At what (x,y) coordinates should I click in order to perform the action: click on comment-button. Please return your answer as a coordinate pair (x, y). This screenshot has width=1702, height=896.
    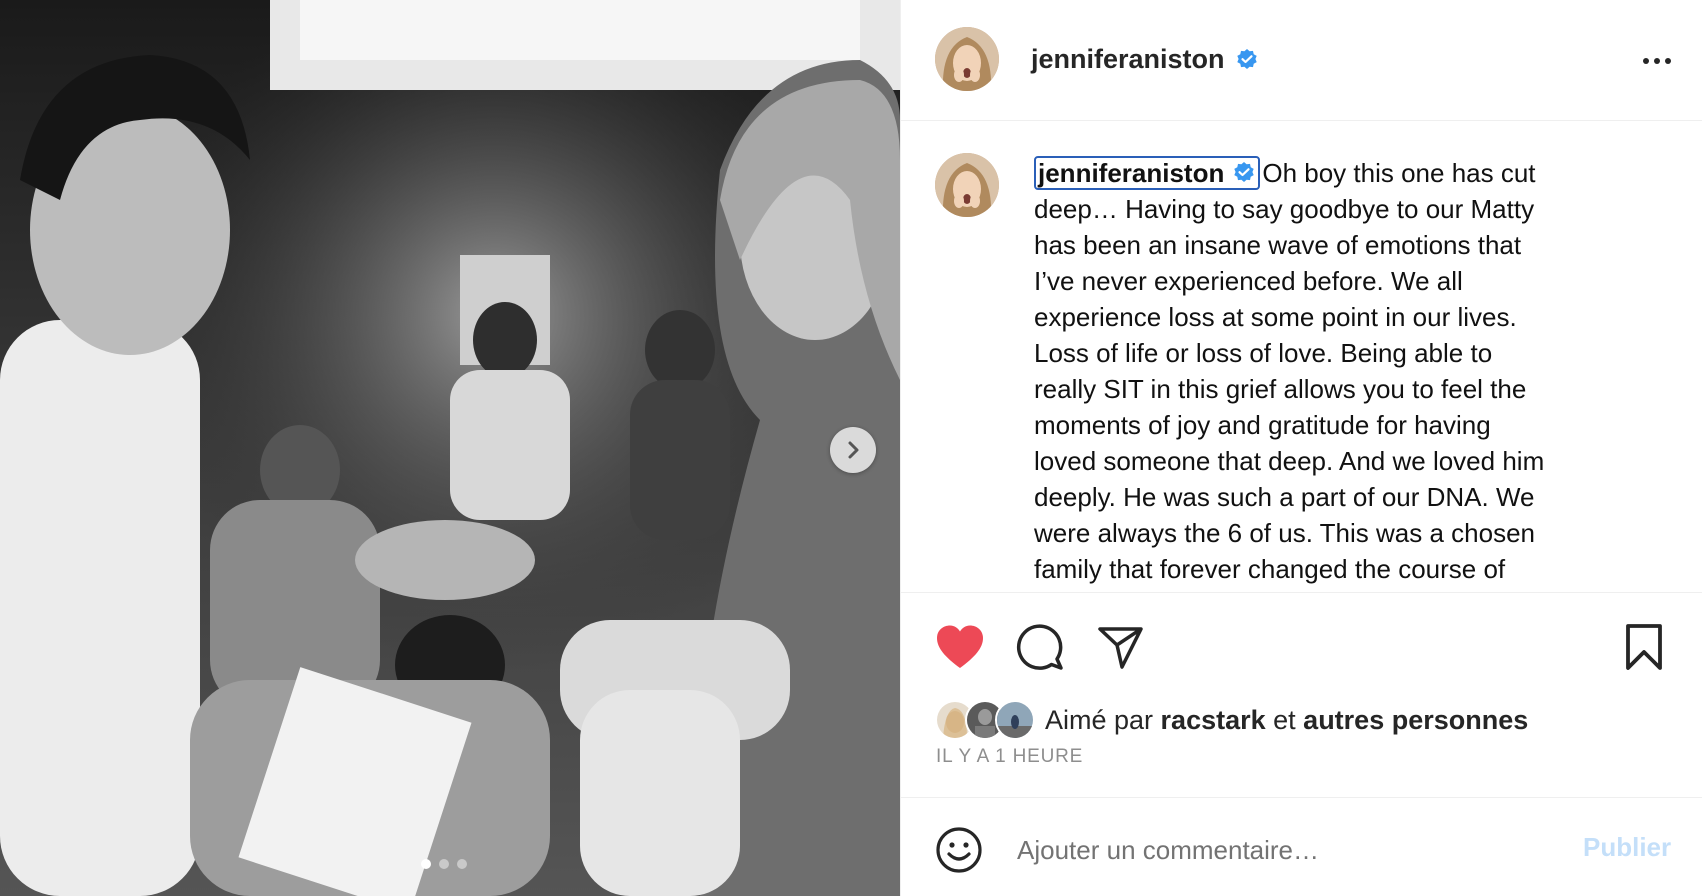
    Looking at the image, I should click on (1040, 647).